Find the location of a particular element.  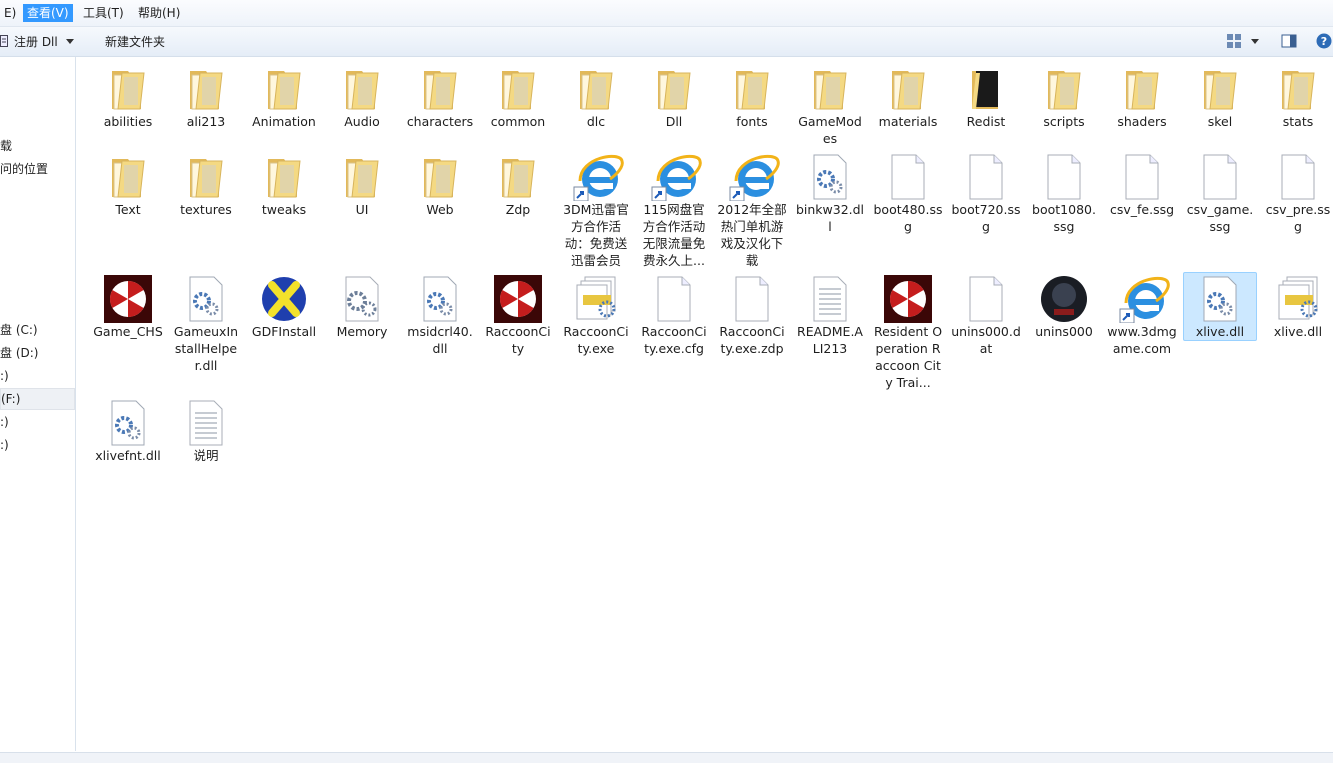

file-item: Text is located at coordinates (128, 184).